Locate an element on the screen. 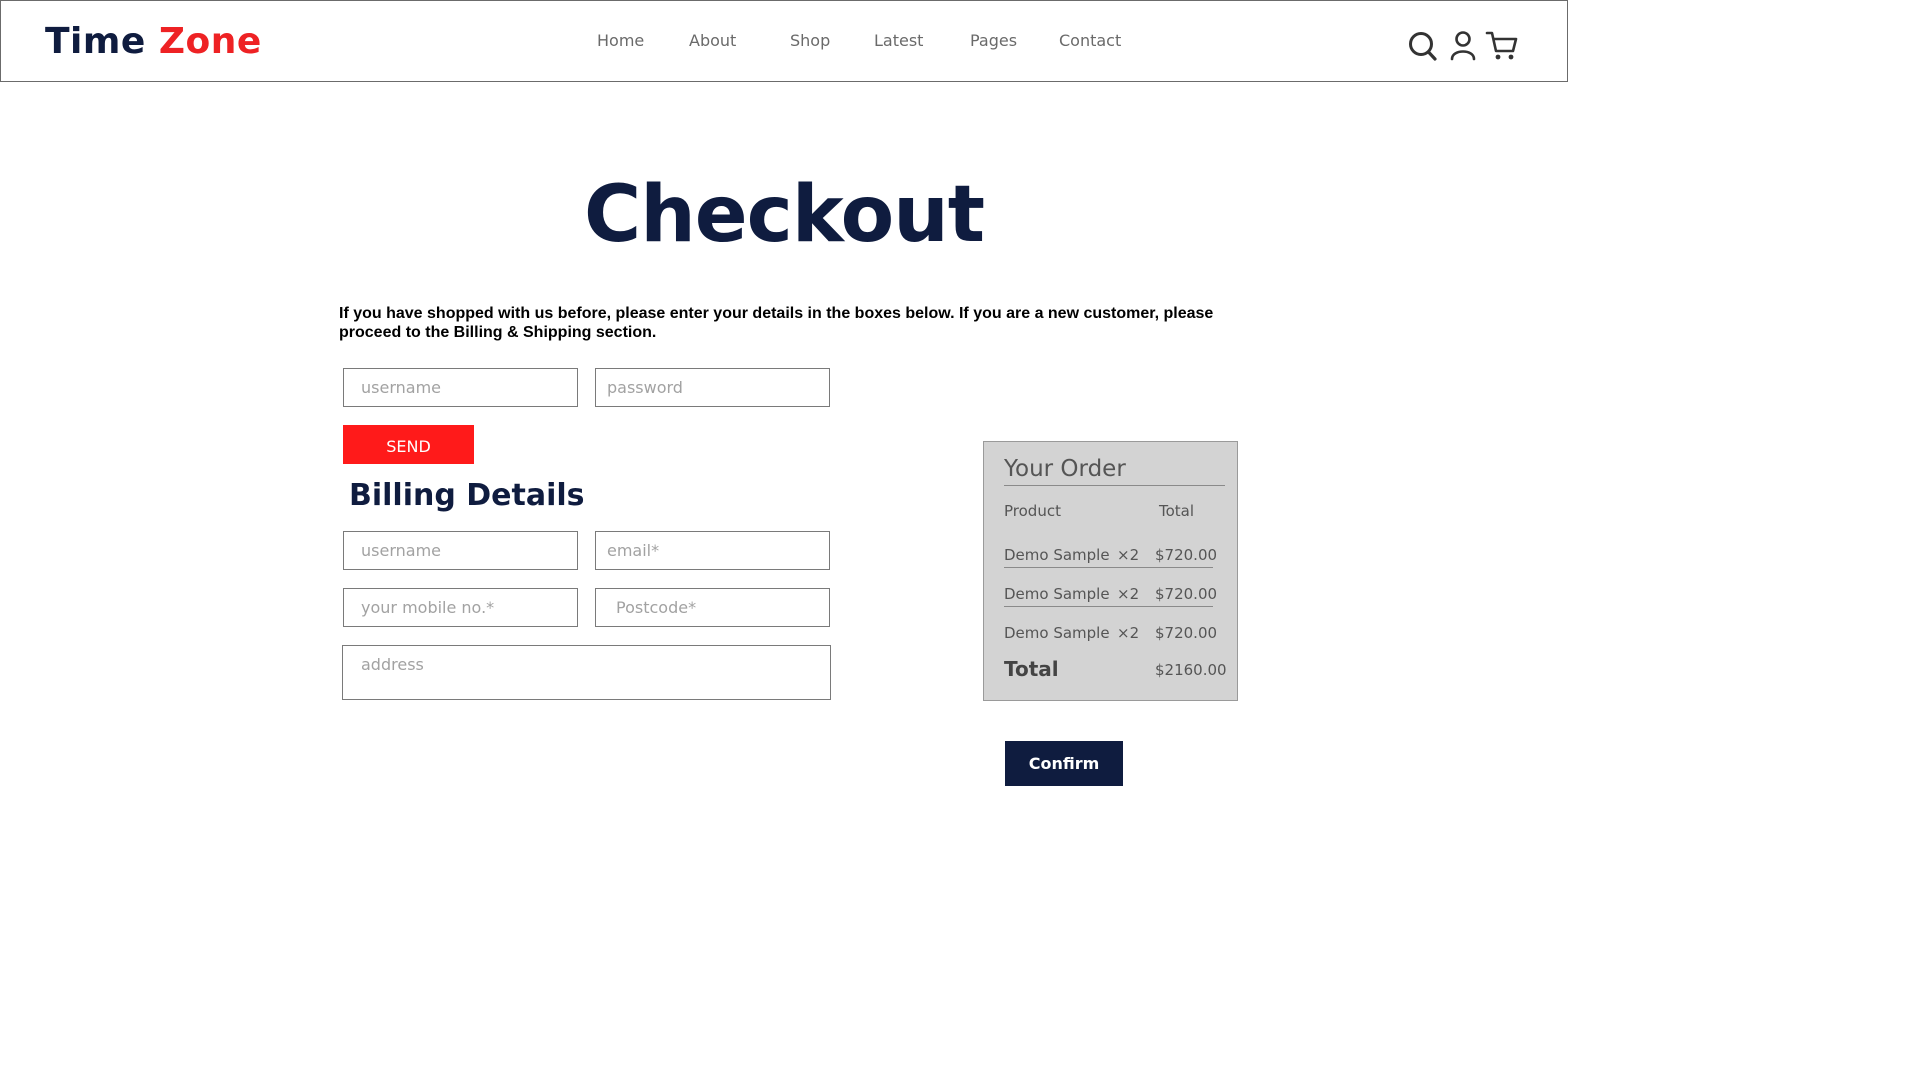 This screenshot has height=1080, width=1920. nav-pages: Pages is located at coordinates (993, 40).